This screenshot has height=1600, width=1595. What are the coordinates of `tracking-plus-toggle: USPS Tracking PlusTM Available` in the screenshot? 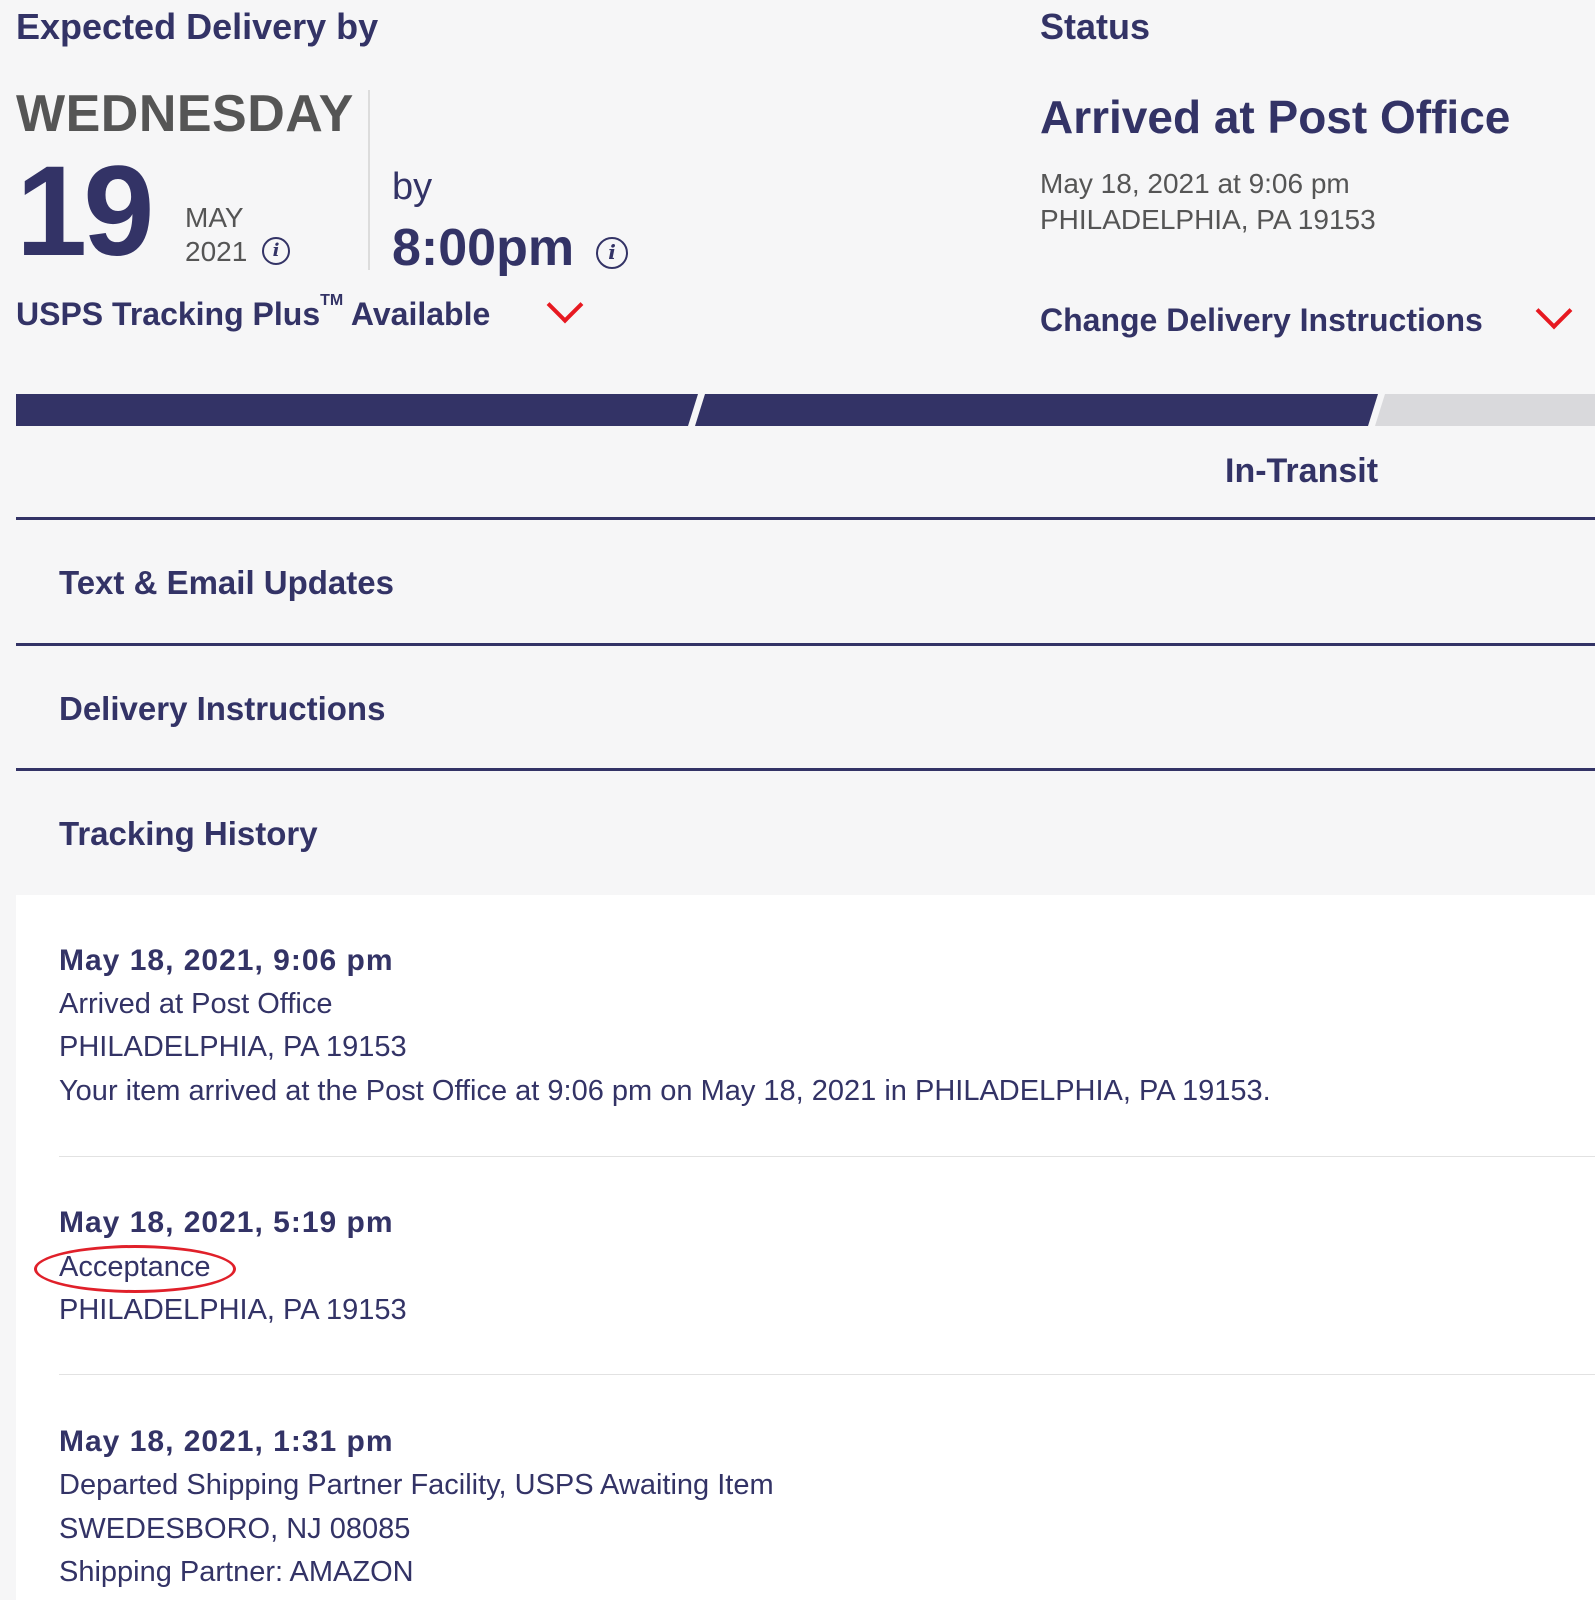 It's located at (253, 312).